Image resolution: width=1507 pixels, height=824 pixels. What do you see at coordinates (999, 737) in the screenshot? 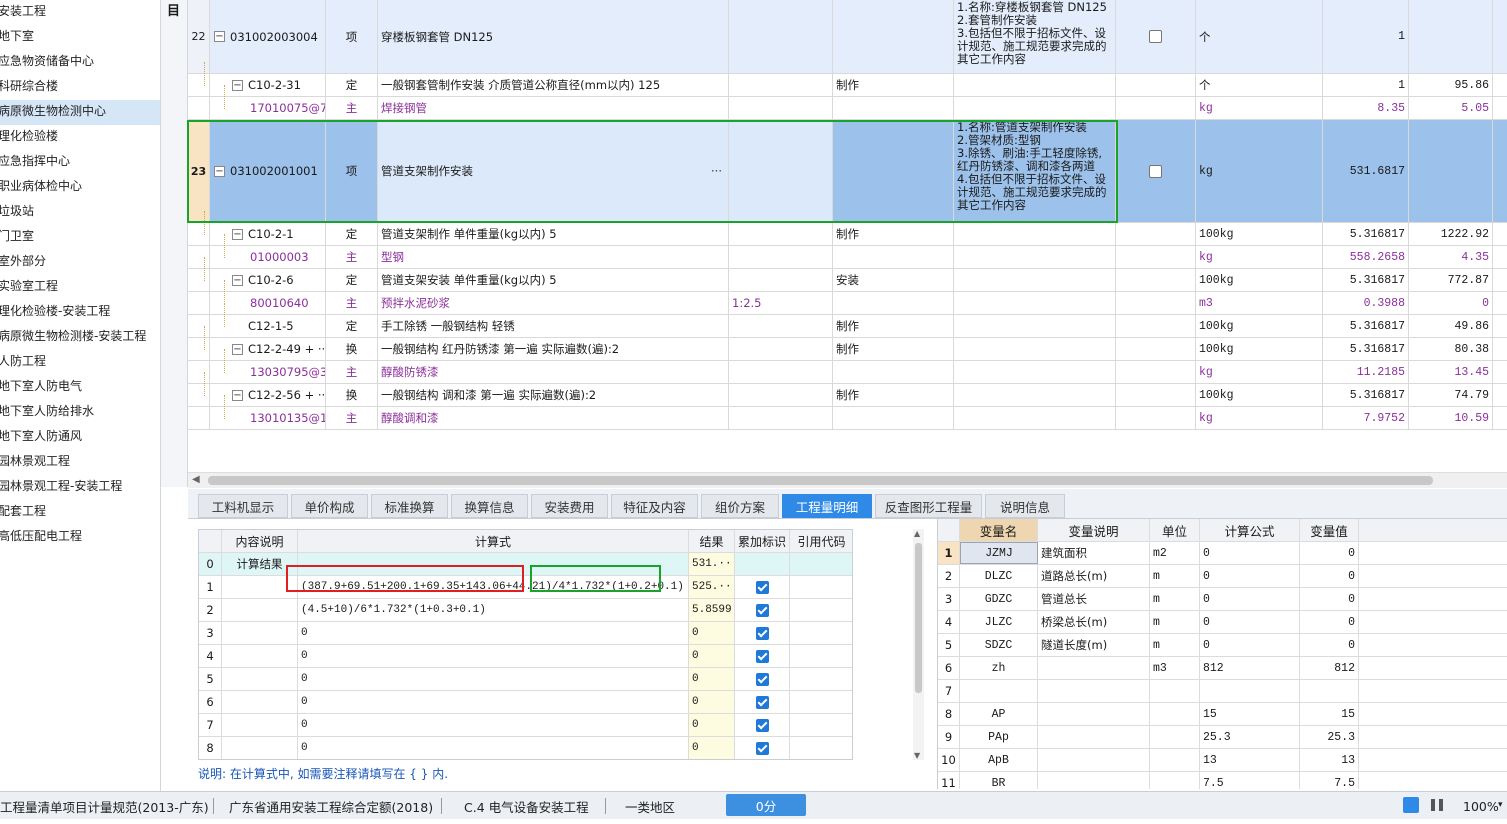
I see `var-cell-name: PAp` at bounding box center [999, 737].